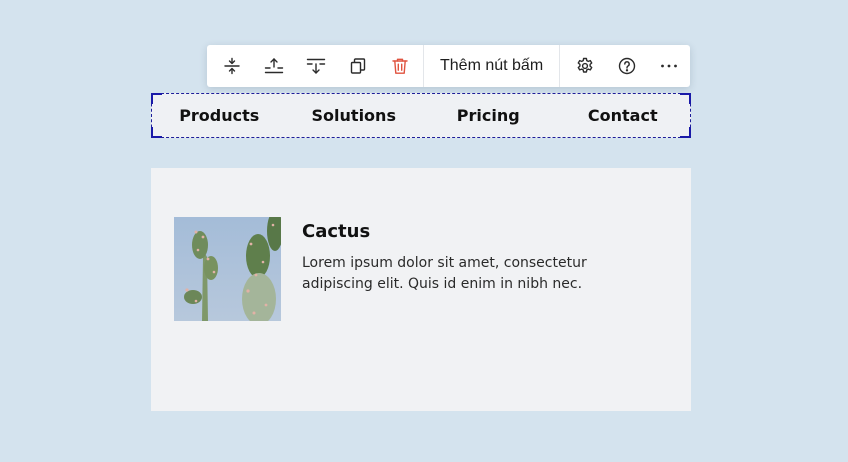 This screenshot has width=848, height=462. I want to click on nav-item-contact: Contact, so click(623, 115).